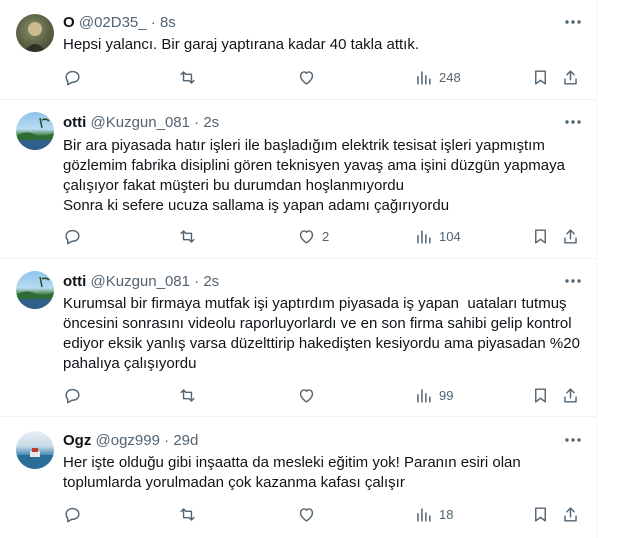  Describe the element at coordinates (323, 395) in the screenshot. I see `tweet-actions: 99` at that location.